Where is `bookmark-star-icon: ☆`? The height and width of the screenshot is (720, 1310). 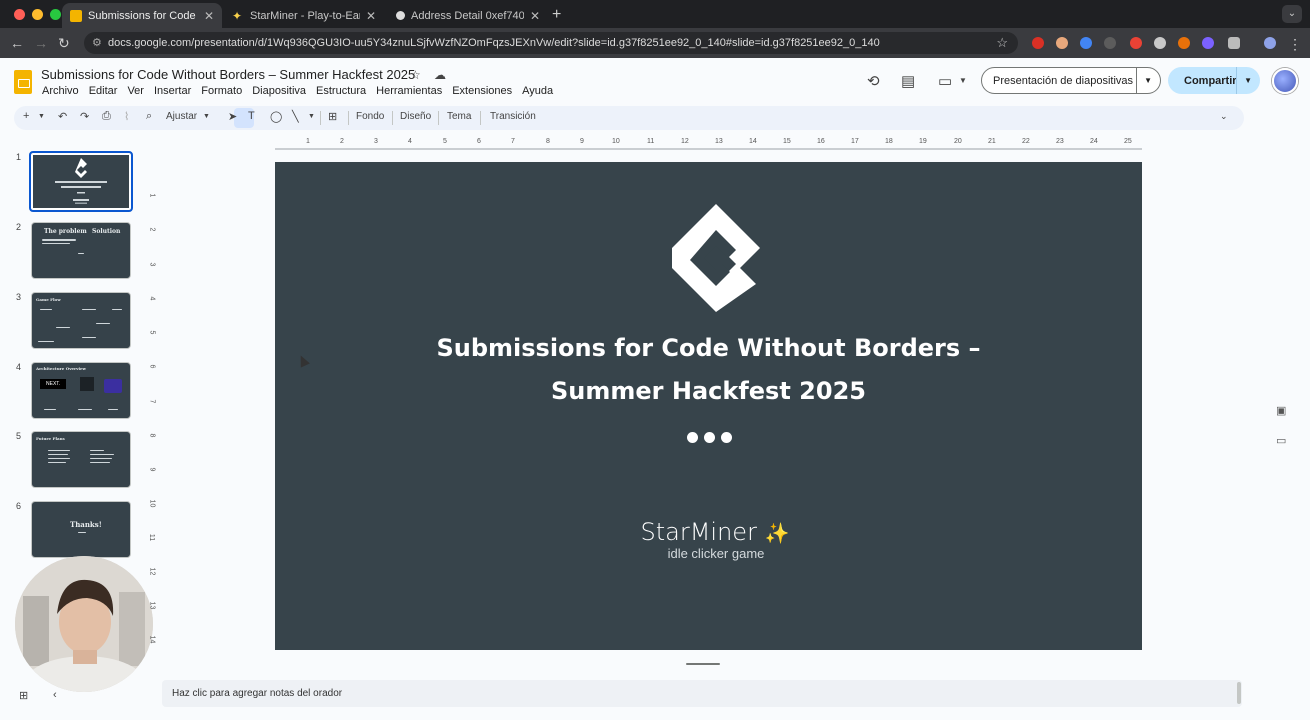 bookmark-star-icon: ☆ is located at coordinates (1002, 43).